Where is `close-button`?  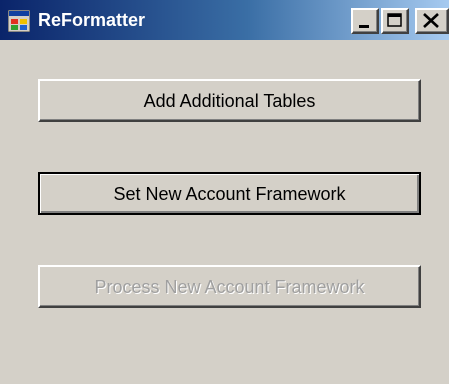 close-button is located at coordinates (432, 21).